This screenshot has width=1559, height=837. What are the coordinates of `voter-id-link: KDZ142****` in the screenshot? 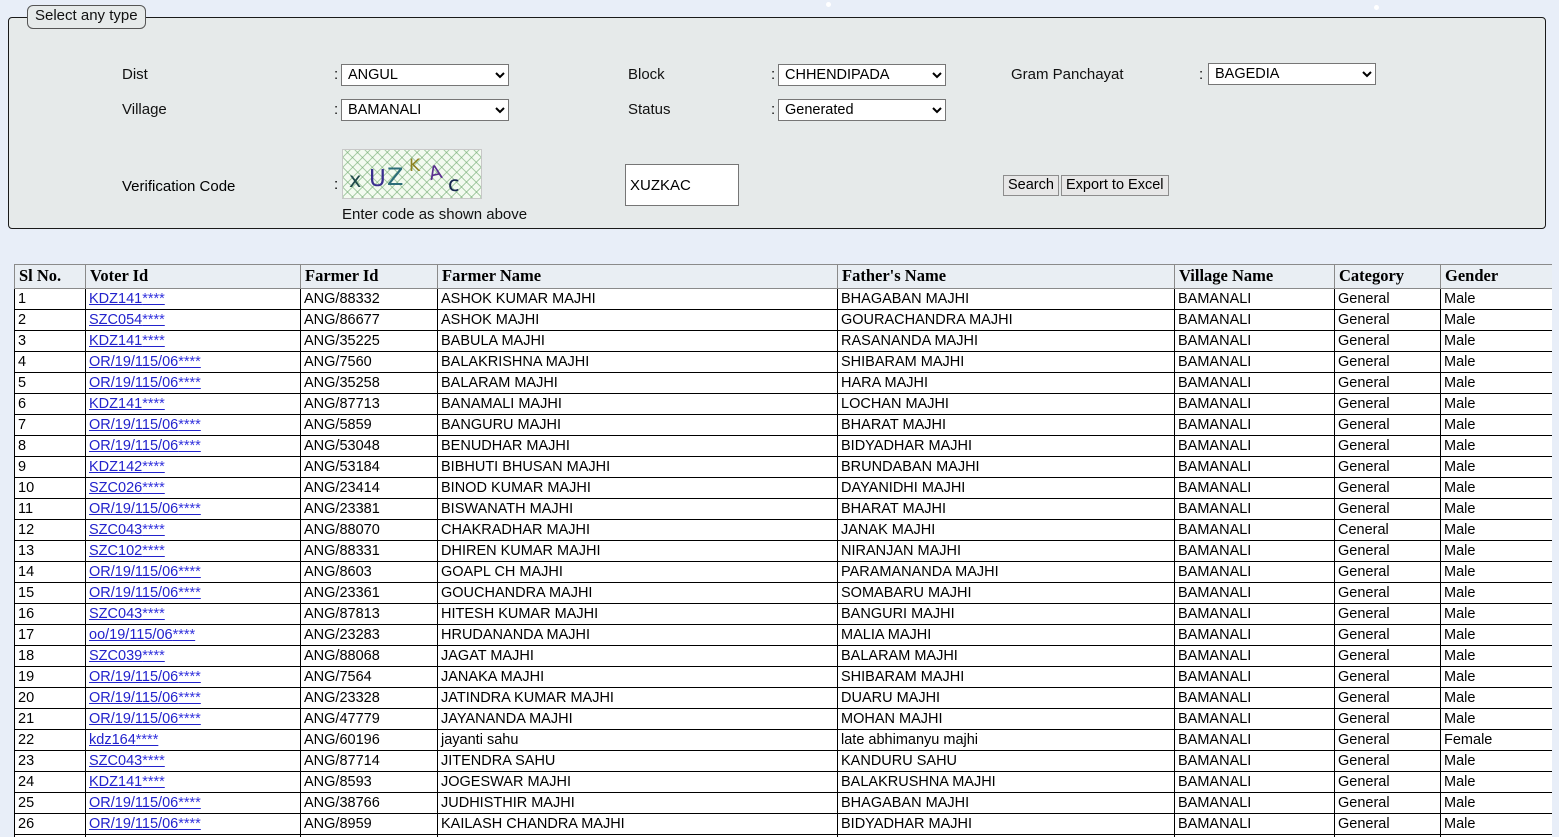 It's located at (127, 467).